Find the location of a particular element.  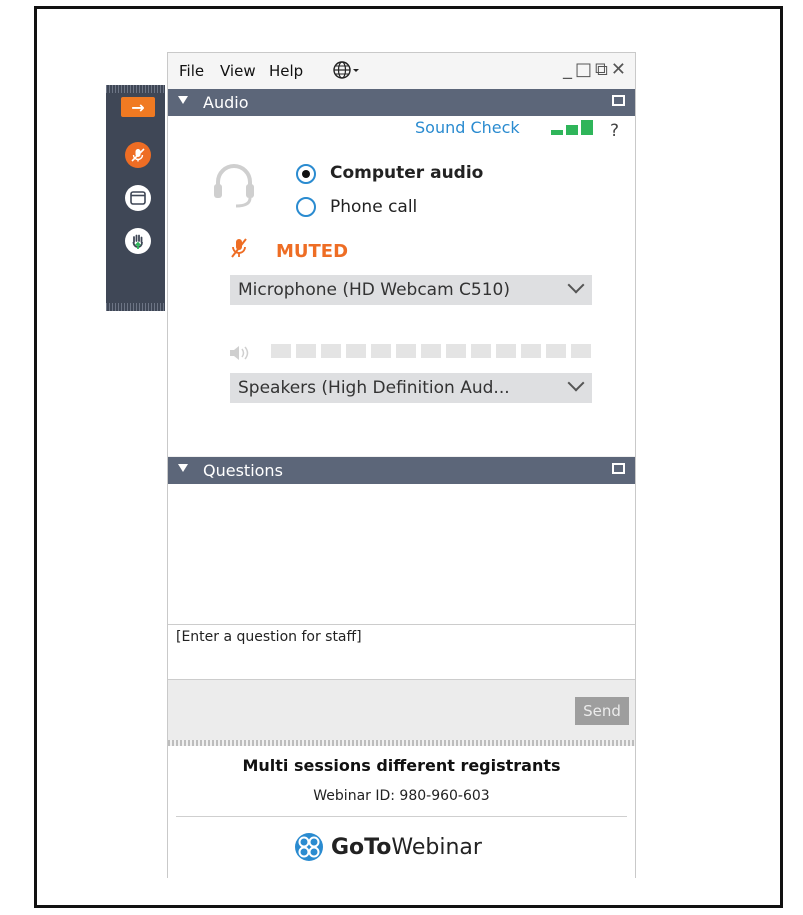

menu-help: Help is located at coordinates (286, 71).